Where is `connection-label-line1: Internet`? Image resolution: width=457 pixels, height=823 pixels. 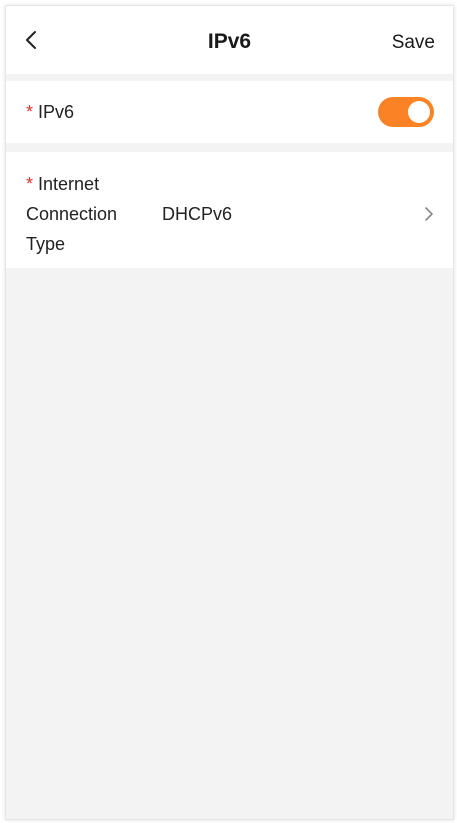
connection-label-line1: Internet is located at coordinates (69, 184).